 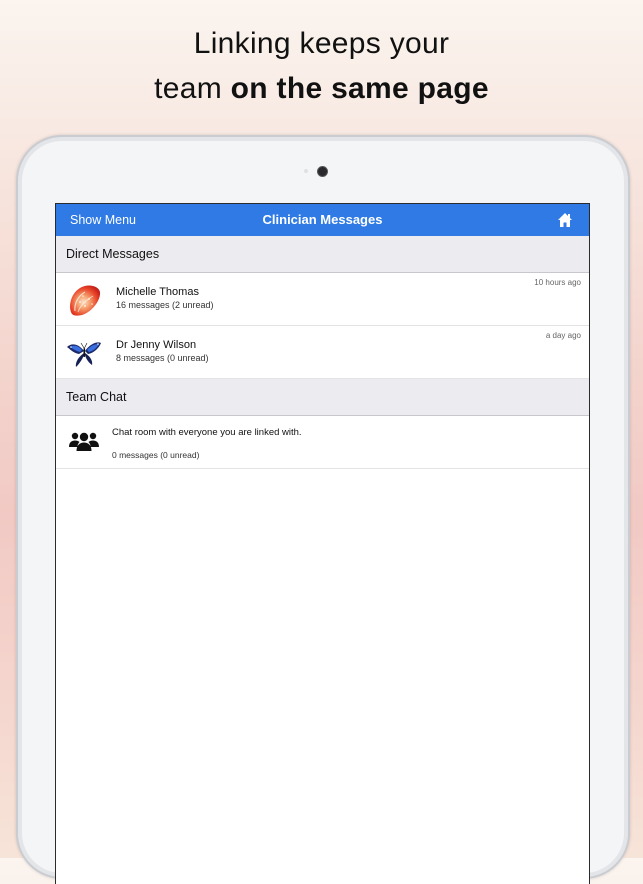 What do you see at coordinates (322, 220) in the screenshot?
I see `nav-bar: Show Menu Clinician Messages` at bounding box center [322, 220].